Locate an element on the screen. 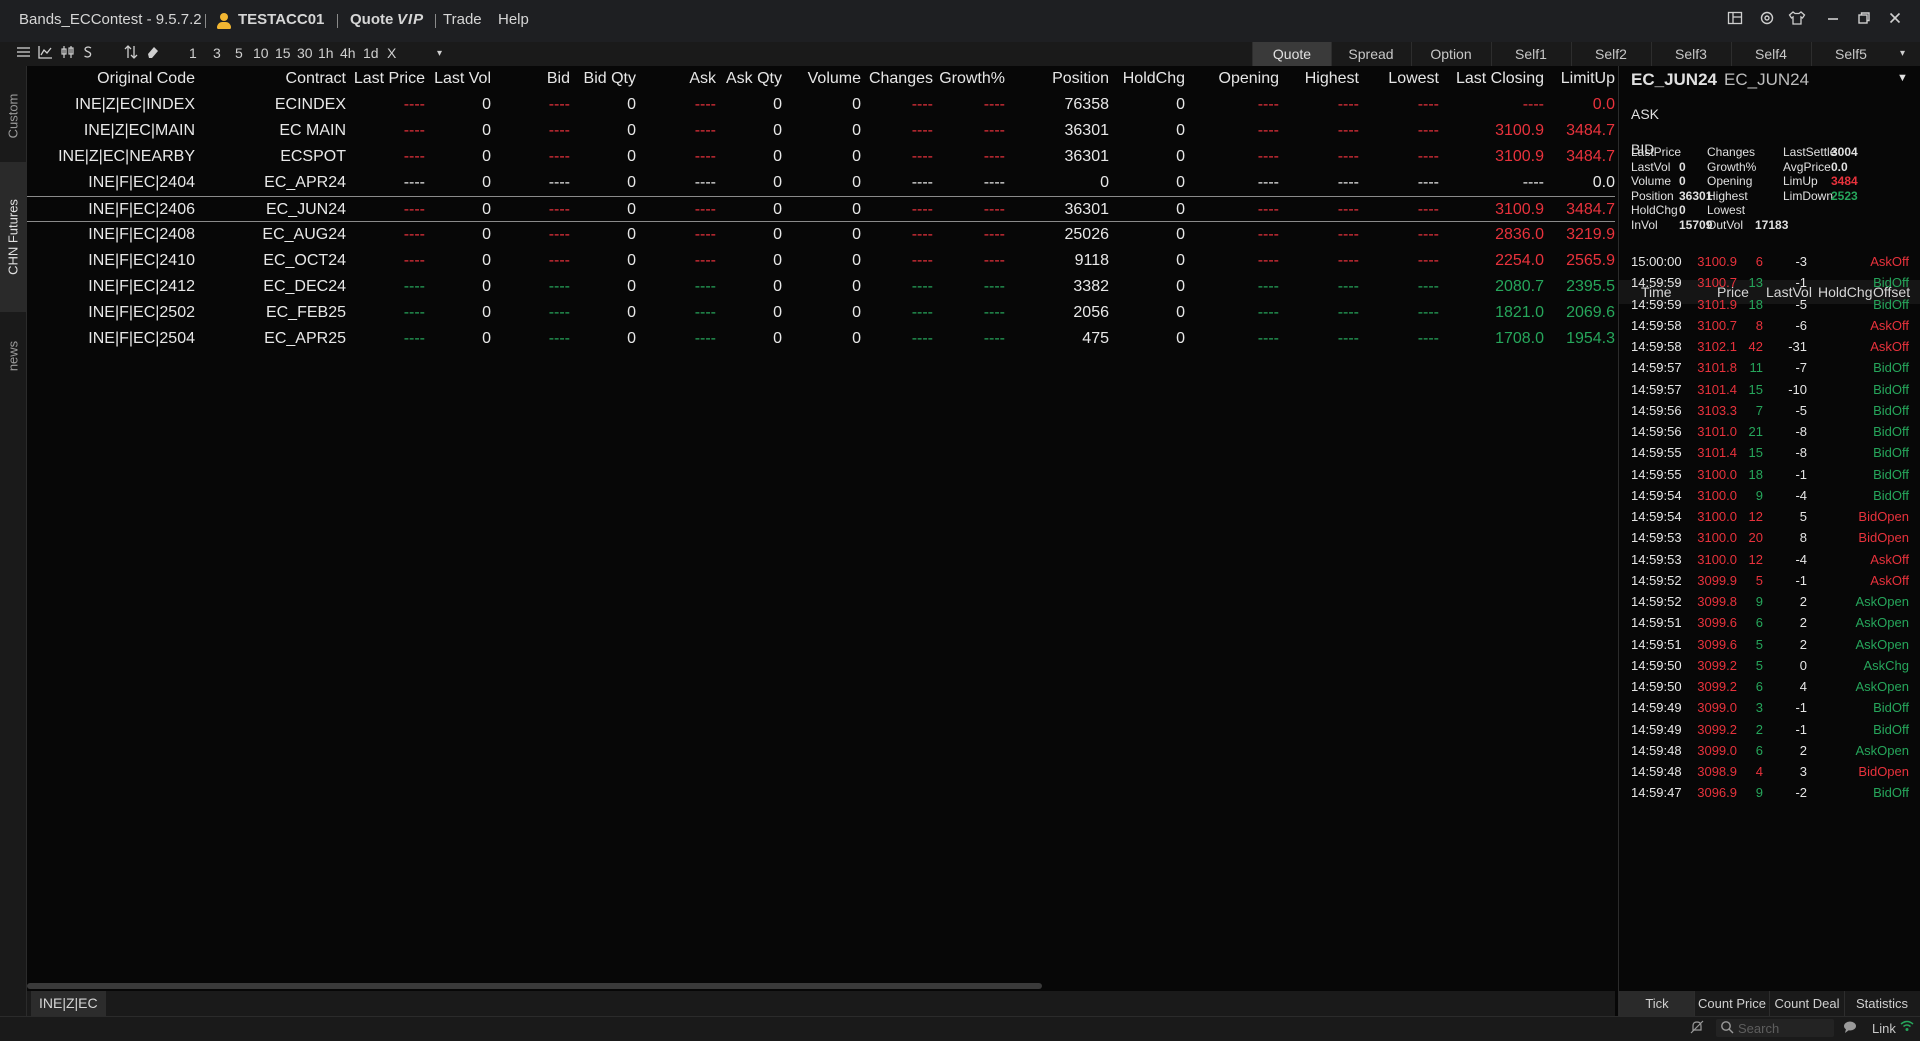  period-1d: 1d is located at coordinates (371, 53).